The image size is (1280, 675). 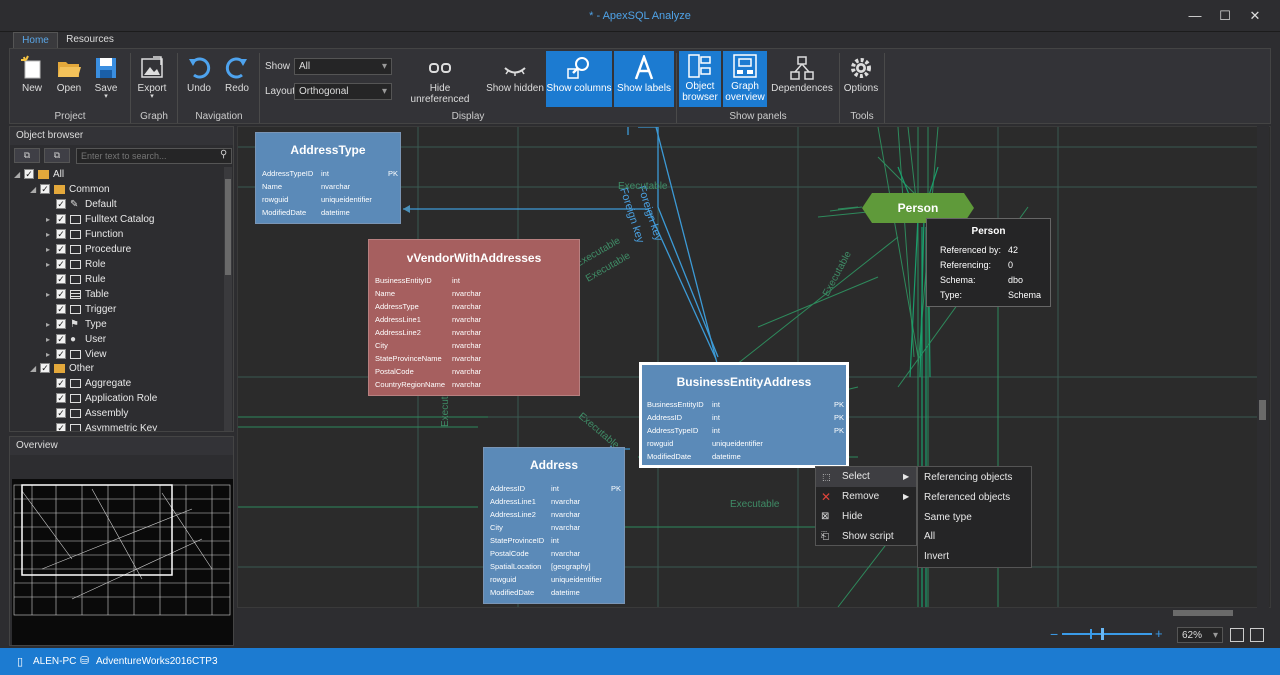 What do you see at coordinates (88, 249) in the screenshot?
I see `tree-item-procedure: ▸ ✓ Procedure` at bounding box center [88, 249].